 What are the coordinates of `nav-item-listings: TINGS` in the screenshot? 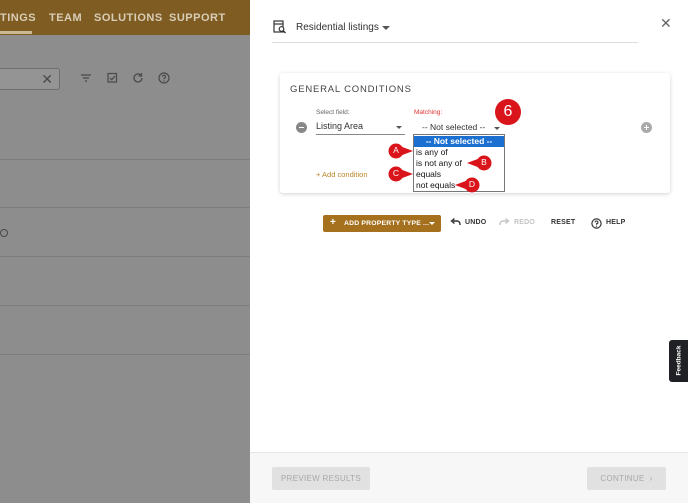 It's located at (18, 18).